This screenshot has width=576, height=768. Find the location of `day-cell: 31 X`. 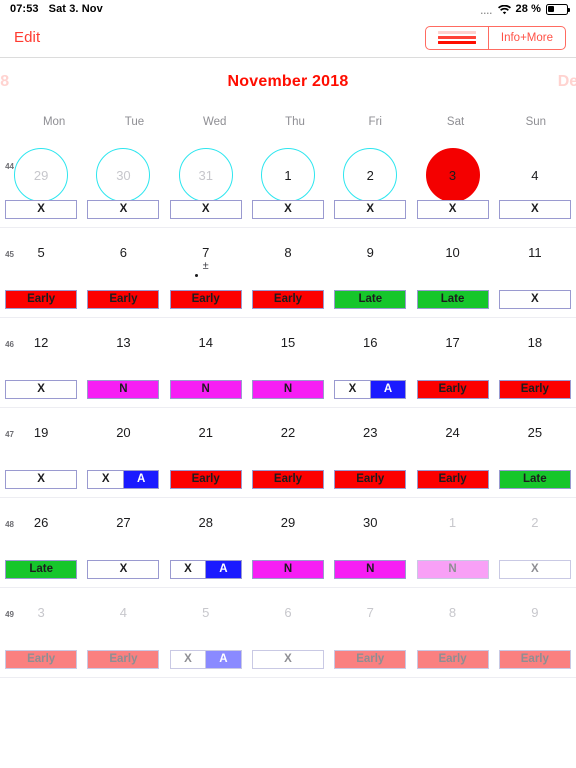

day-cell: 31 X is located at coordinates (206, 182).